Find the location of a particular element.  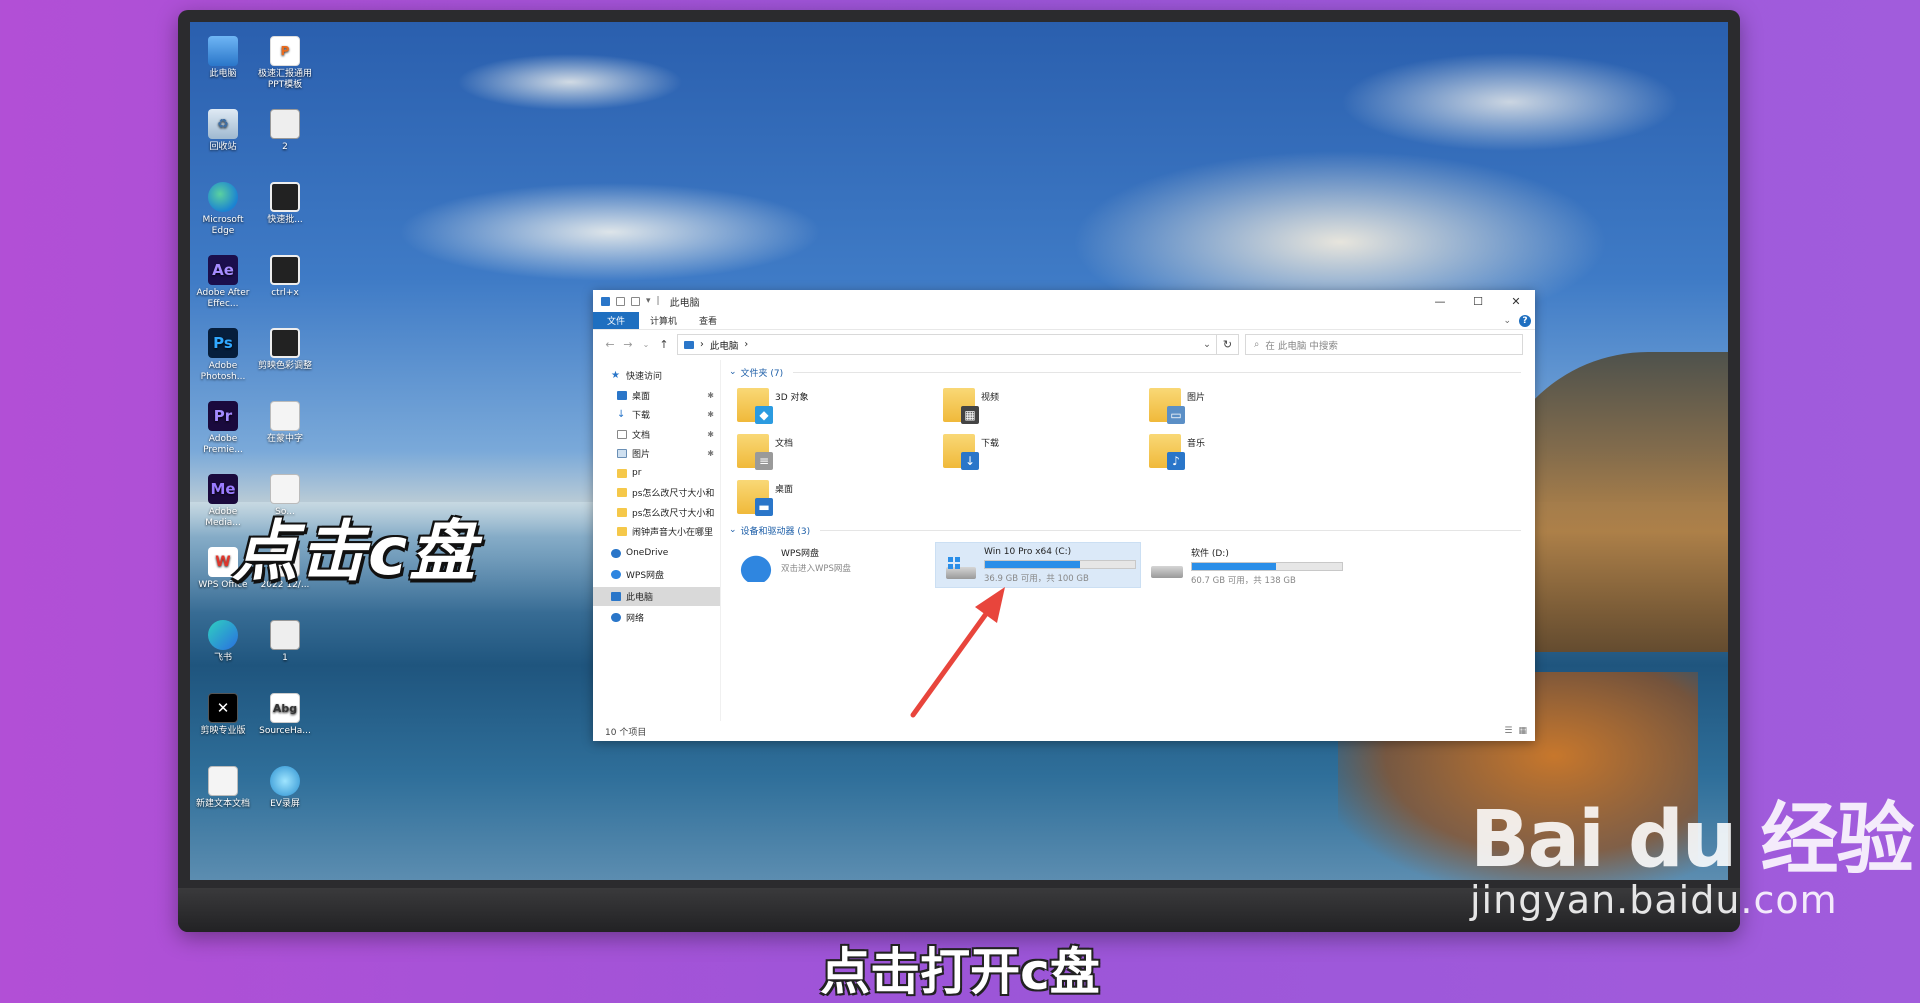

sidebar-item-onedrive: OneDrive is located at coordinates (656, 554).